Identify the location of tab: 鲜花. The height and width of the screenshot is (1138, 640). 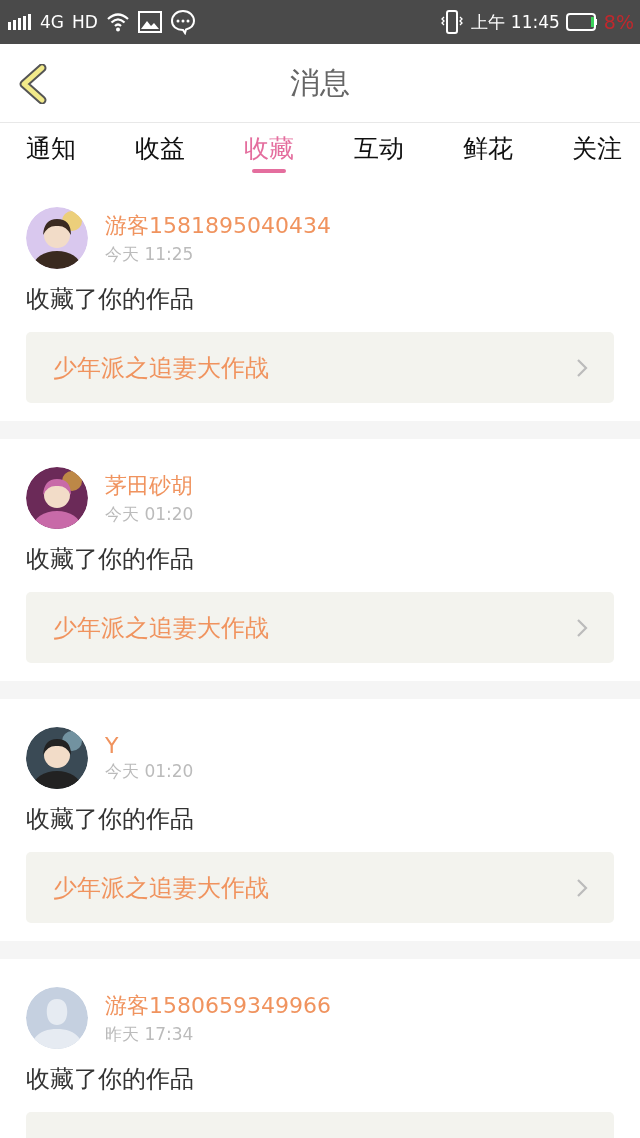
(487, 151).